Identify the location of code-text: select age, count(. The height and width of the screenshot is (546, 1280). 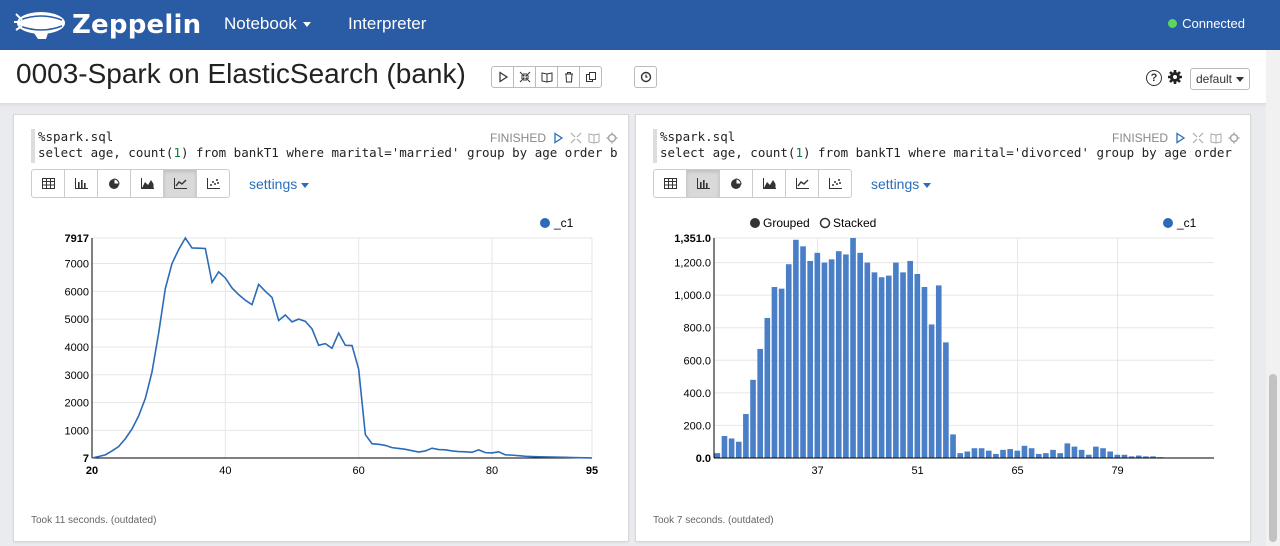
(106, 152).